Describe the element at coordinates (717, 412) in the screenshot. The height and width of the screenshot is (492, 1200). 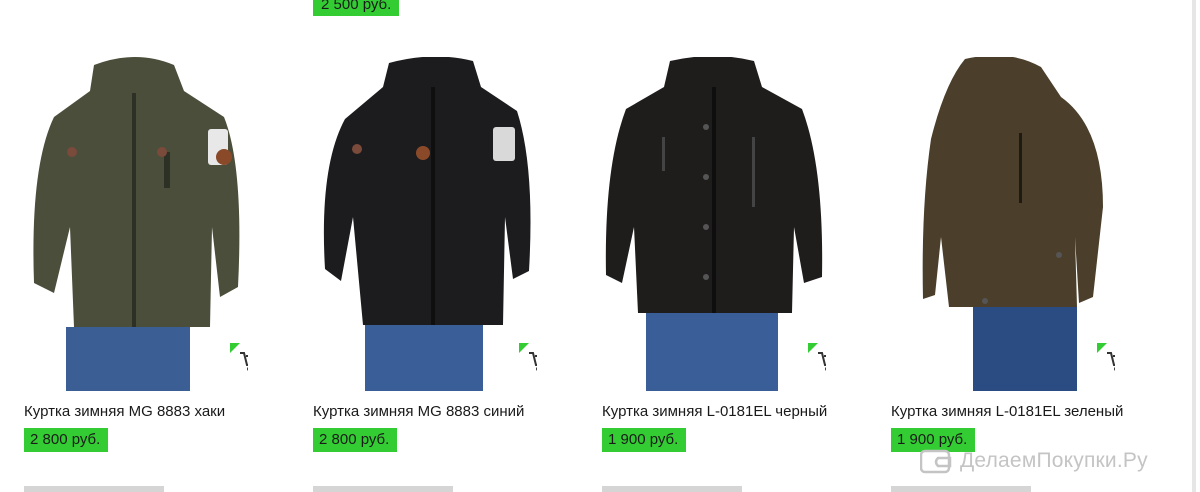
I see `product-title: Куртка зимняя L-0181EL черный` at that location.